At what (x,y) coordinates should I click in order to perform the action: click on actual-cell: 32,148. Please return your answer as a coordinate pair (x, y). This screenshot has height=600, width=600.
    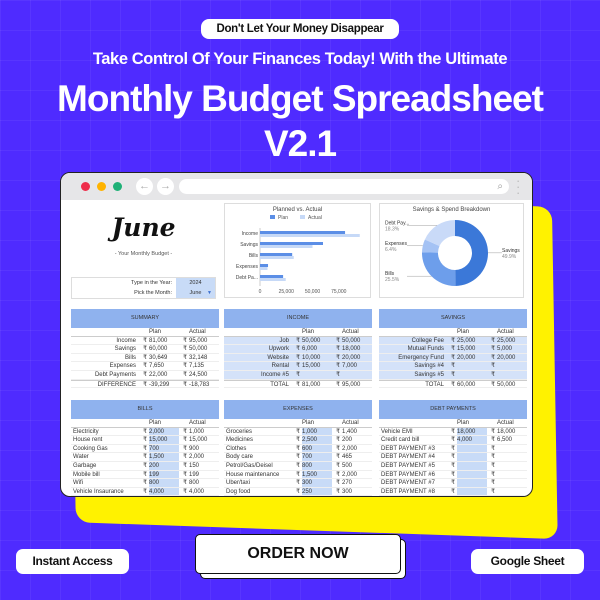
    Looking at the image, I should click on (204, 358).